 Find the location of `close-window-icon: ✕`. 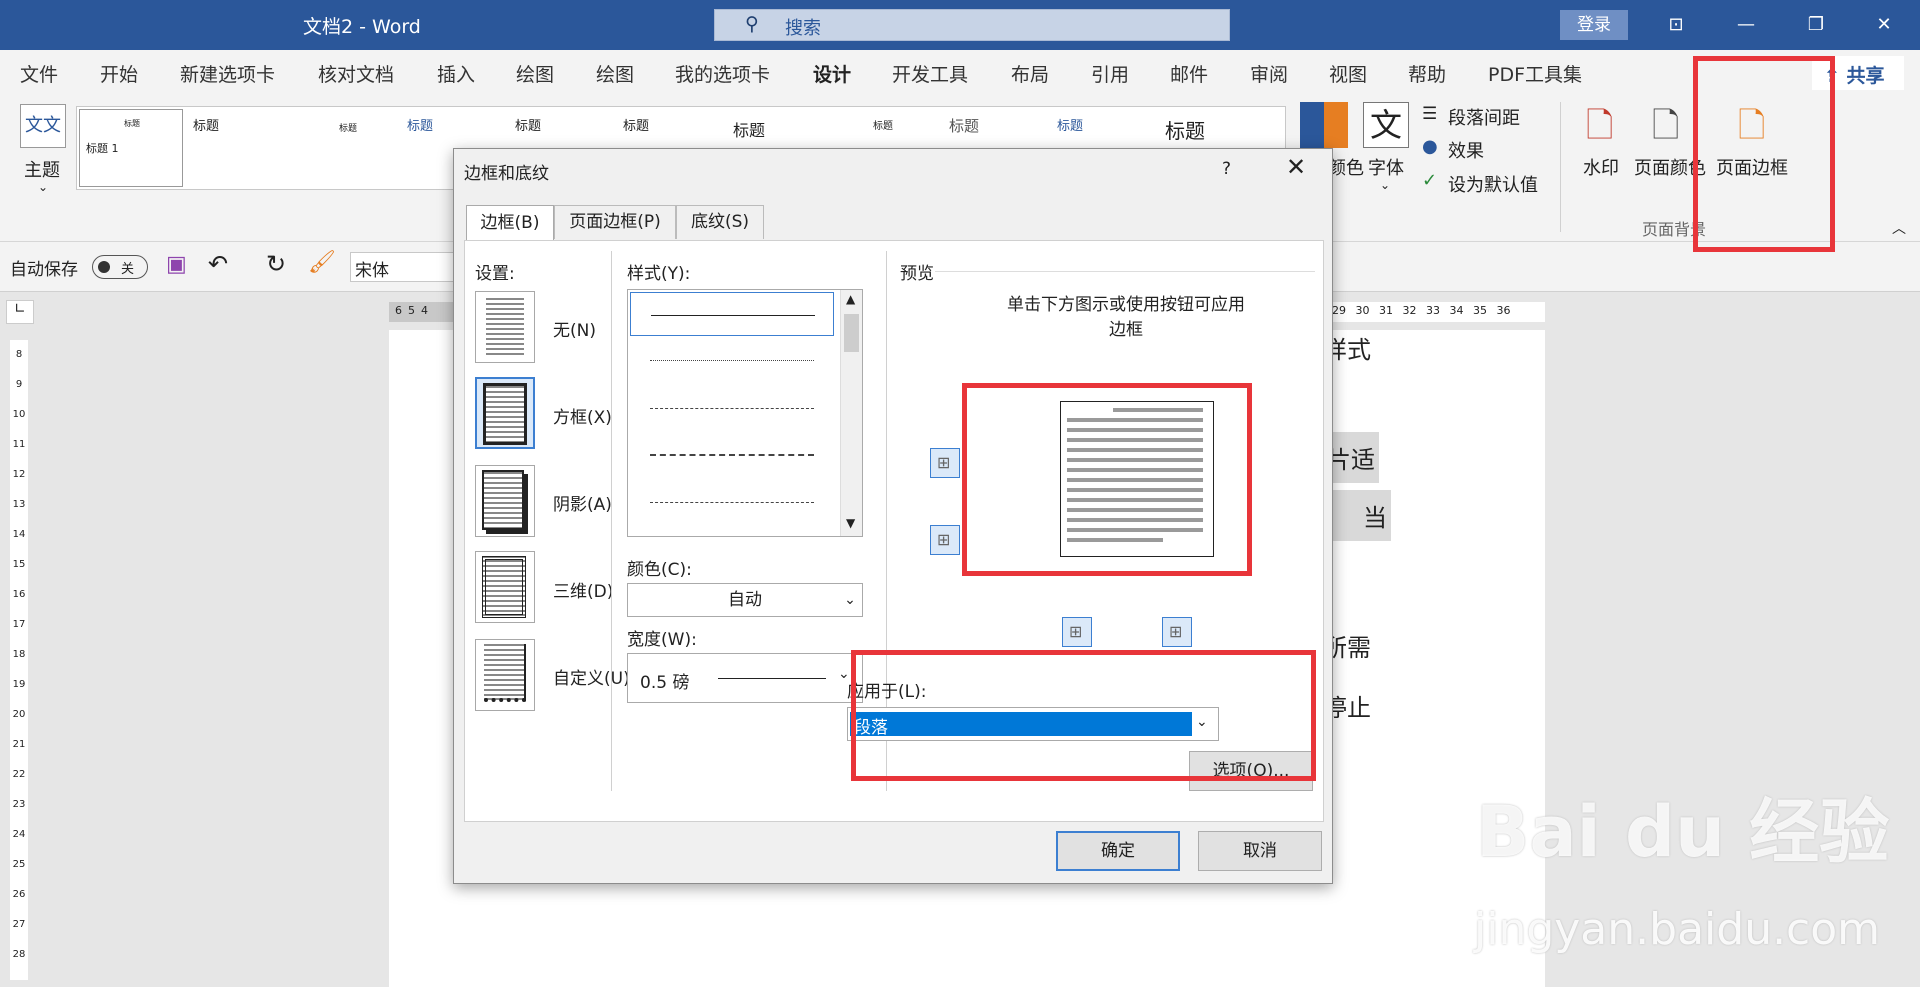

close-window-icon: ✕ is located at coordinates (1884, 25).